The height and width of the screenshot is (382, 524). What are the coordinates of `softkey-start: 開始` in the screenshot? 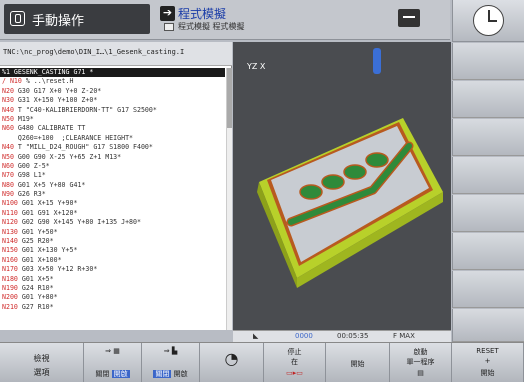 It's located at (358, 362).